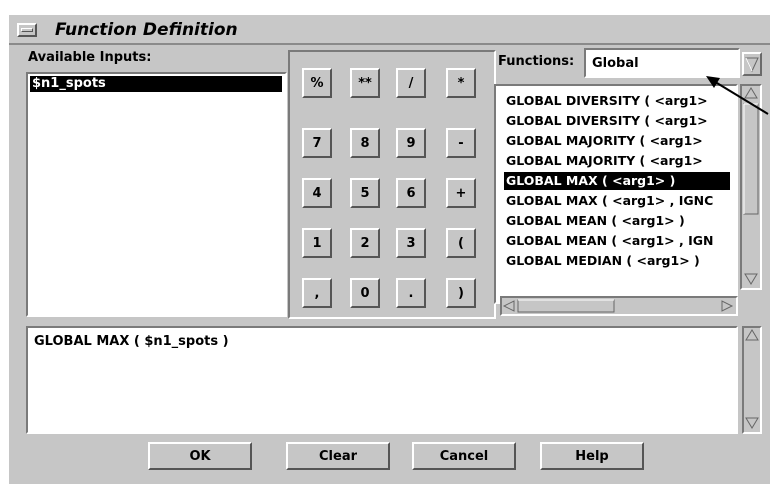 The image size is (770, 484). What do you see at coordinates (461, 293) in the screenshot?
I see `keypad-key: )` at bounding box center [461, 293].